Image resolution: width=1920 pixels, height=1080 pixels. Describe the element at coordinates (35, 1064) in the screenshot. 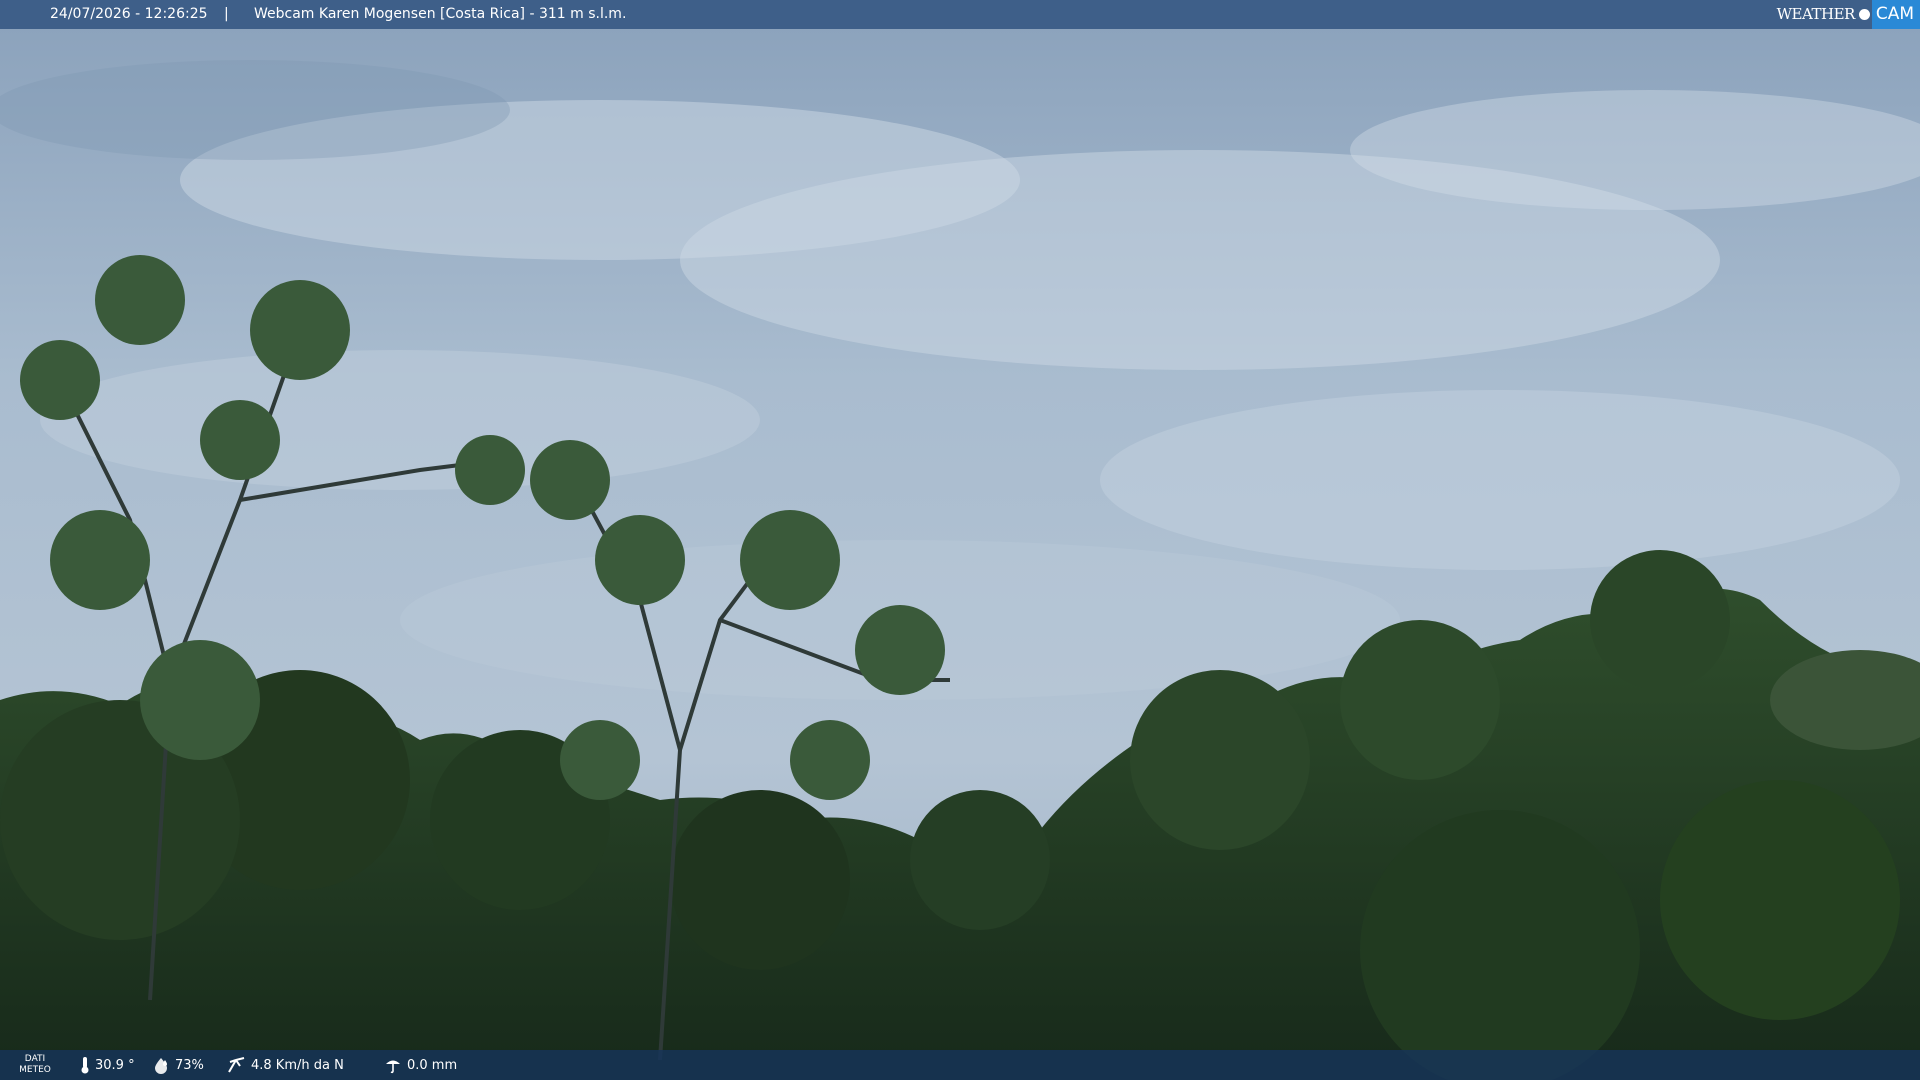

I see `dati-meteo-label: DATI METEO` at that location.